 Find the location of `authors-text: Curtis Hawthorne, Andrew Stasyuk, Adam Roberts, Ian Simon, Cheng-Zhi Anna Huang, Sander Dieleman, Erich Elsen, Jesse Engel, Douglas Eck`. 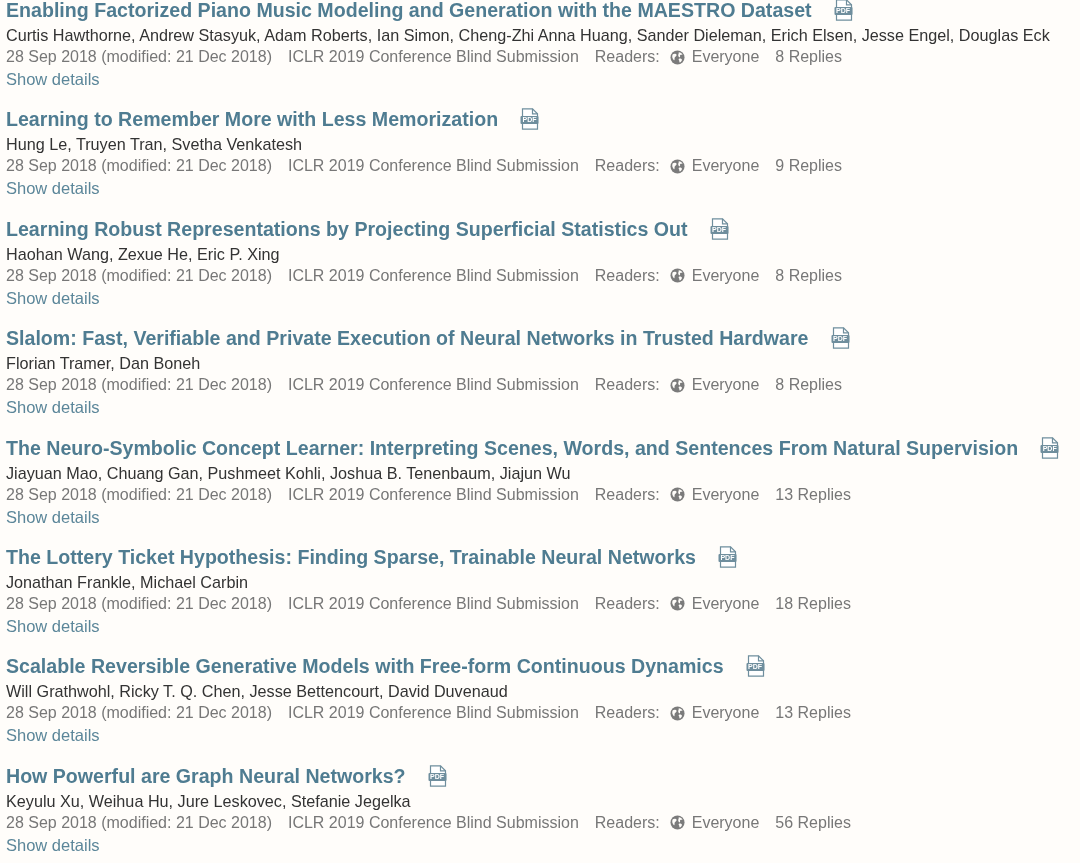

authors-text: Curtis Hawthorne, Andrew Stasyuk, Adam Roberts, Ian Simon, Cheng-Zhi Anna Huang, Sander Dieleman, Erich Elsen, Jesse Engel, Douglas Eck is located at coordinates (528, 35).